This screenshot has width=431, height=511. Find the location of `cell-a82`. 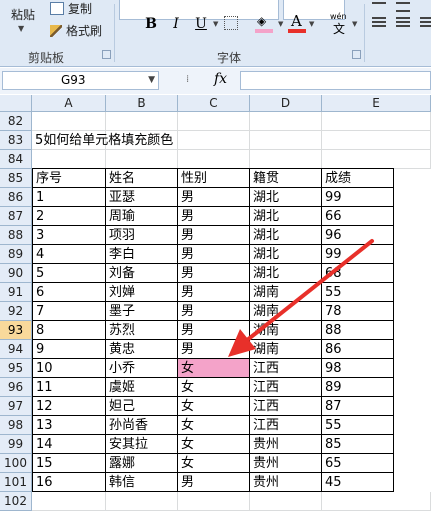

cell-a82 is located at coordinates (69, 121).